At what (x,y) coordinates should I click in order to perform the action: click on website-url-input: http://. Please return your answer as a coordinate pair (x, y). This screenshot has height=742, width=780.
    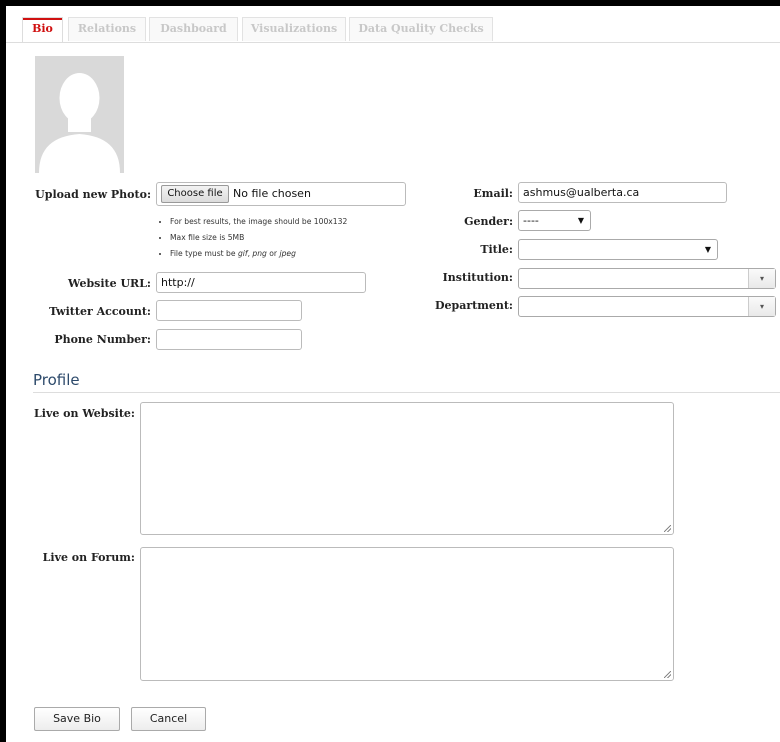
    Looking at the image, I should click on (261, 282).